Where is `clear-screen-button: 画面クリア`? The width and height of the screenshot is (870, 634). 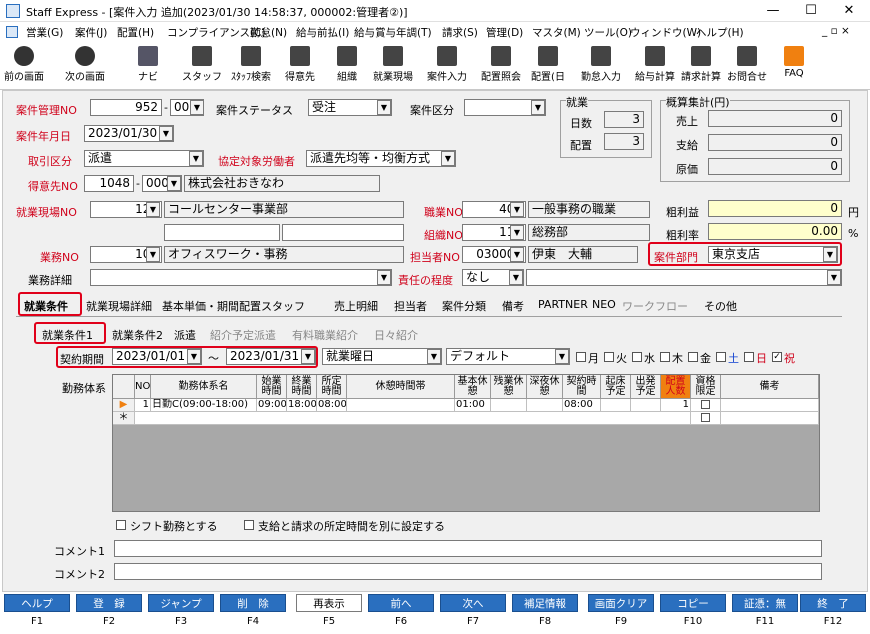
clear-screen-button: 画面クリア is located at coordinates (621, 603).